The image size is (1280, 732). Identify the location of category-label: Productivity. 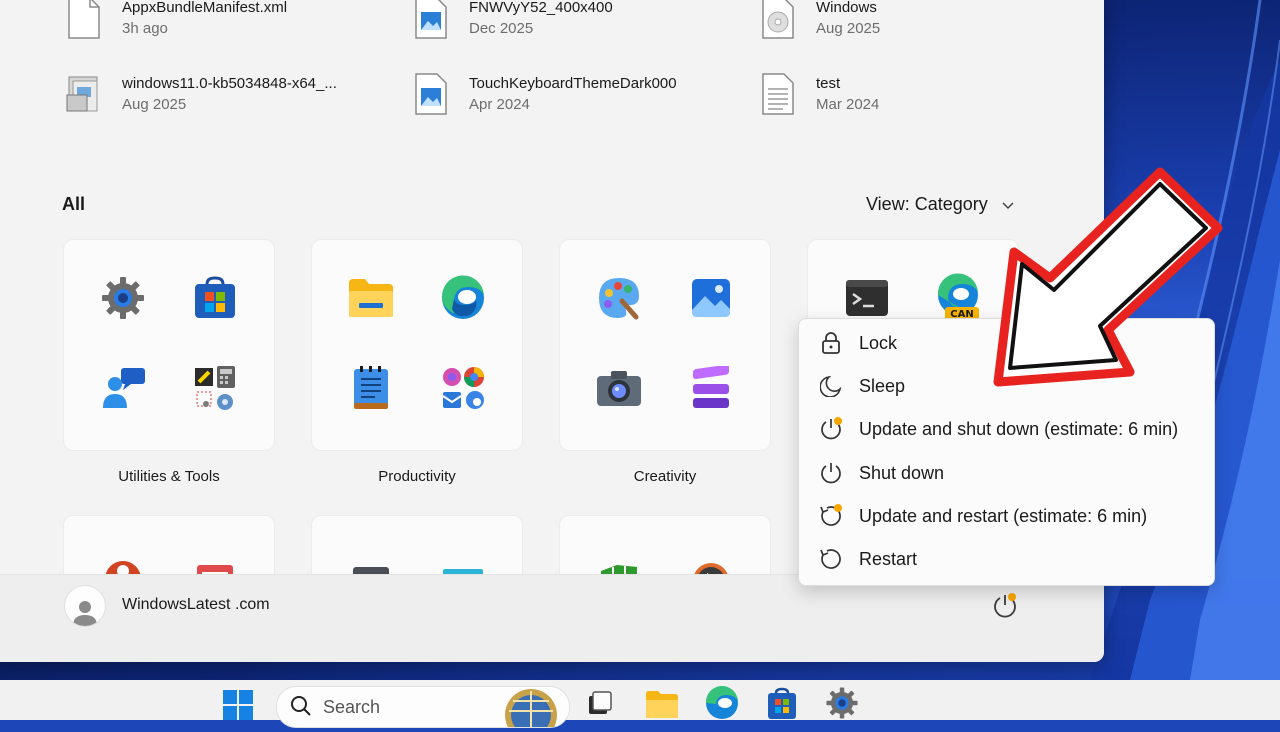
(417, 476).